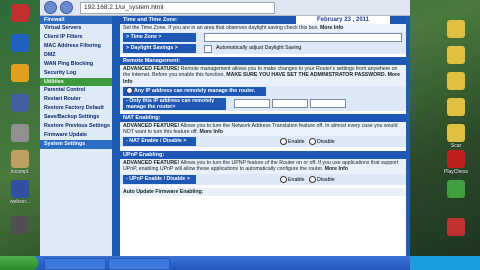 The width and height of the screenshot is (480, 270). Describe the element at coordinates (159, 49) in the screenshot. I see `field-label: > Daylight Savings >` at that location.